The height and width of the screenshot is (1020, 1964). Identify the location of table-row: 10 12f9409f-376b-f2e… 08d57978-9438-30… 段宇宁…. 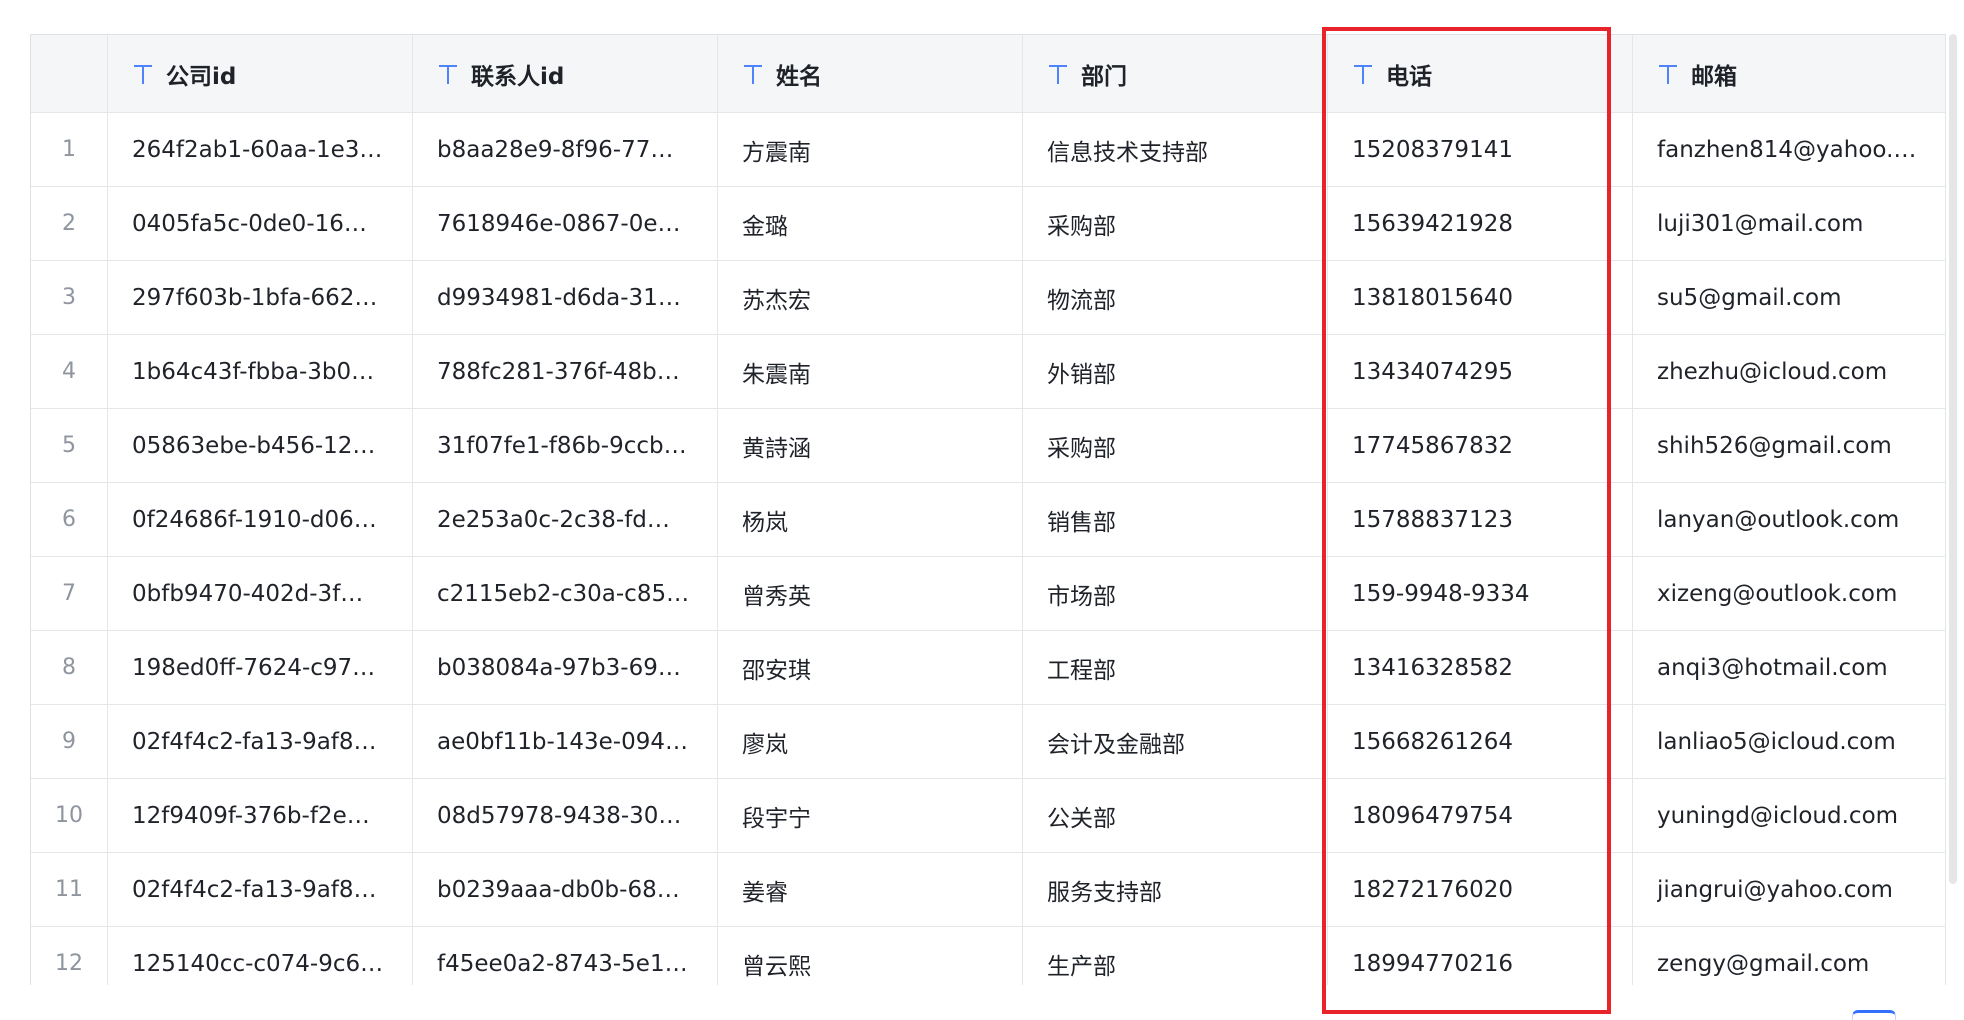
(988, 816).